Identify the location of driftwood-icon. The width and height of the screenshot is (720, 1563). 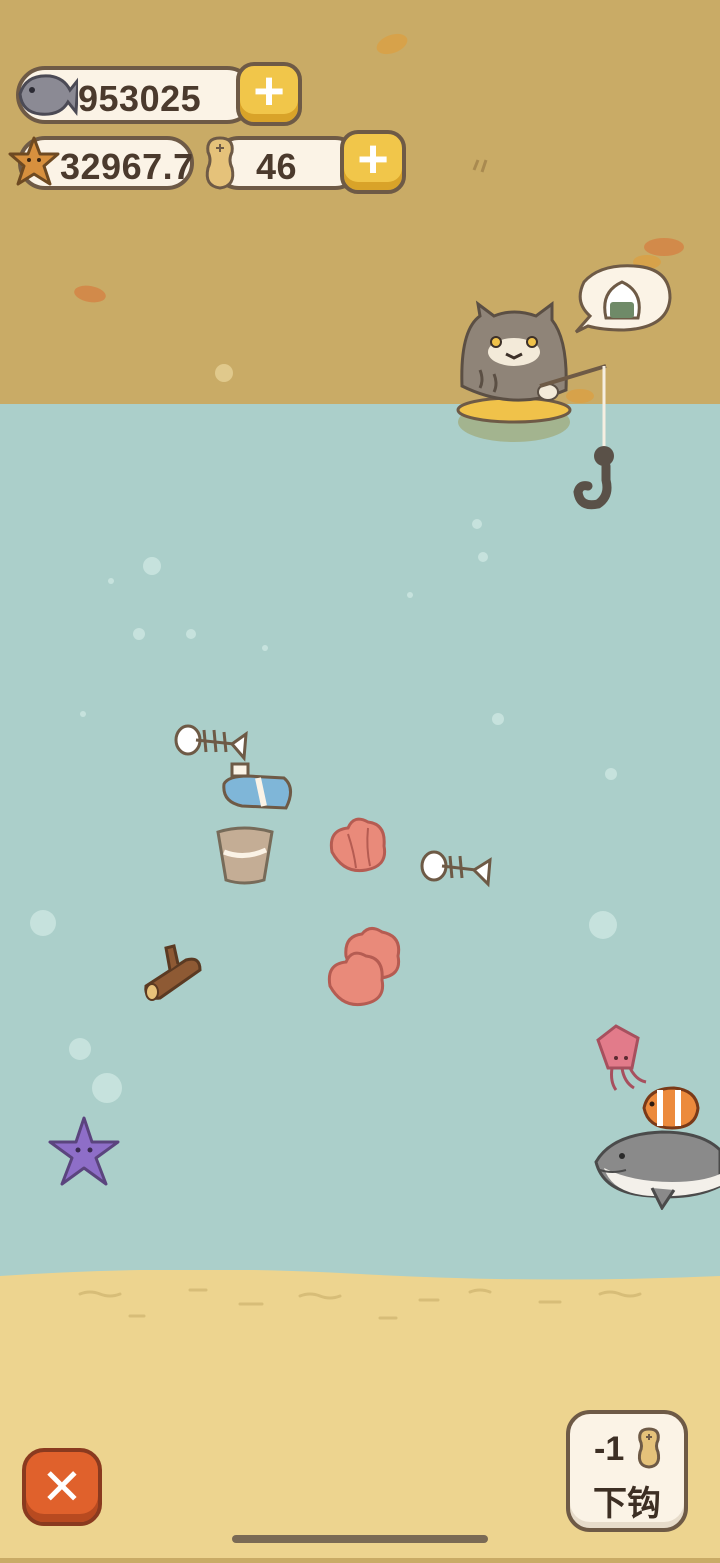
(173, 974).